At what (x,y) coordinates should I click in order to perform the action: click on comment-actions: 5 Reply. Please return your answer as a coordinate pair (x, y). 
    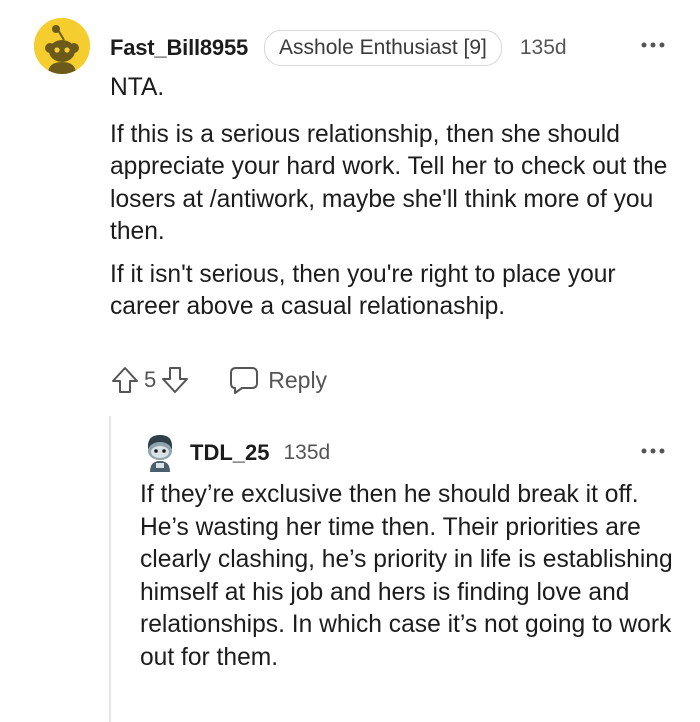
    Looking at the image, I should click on (217, 380).